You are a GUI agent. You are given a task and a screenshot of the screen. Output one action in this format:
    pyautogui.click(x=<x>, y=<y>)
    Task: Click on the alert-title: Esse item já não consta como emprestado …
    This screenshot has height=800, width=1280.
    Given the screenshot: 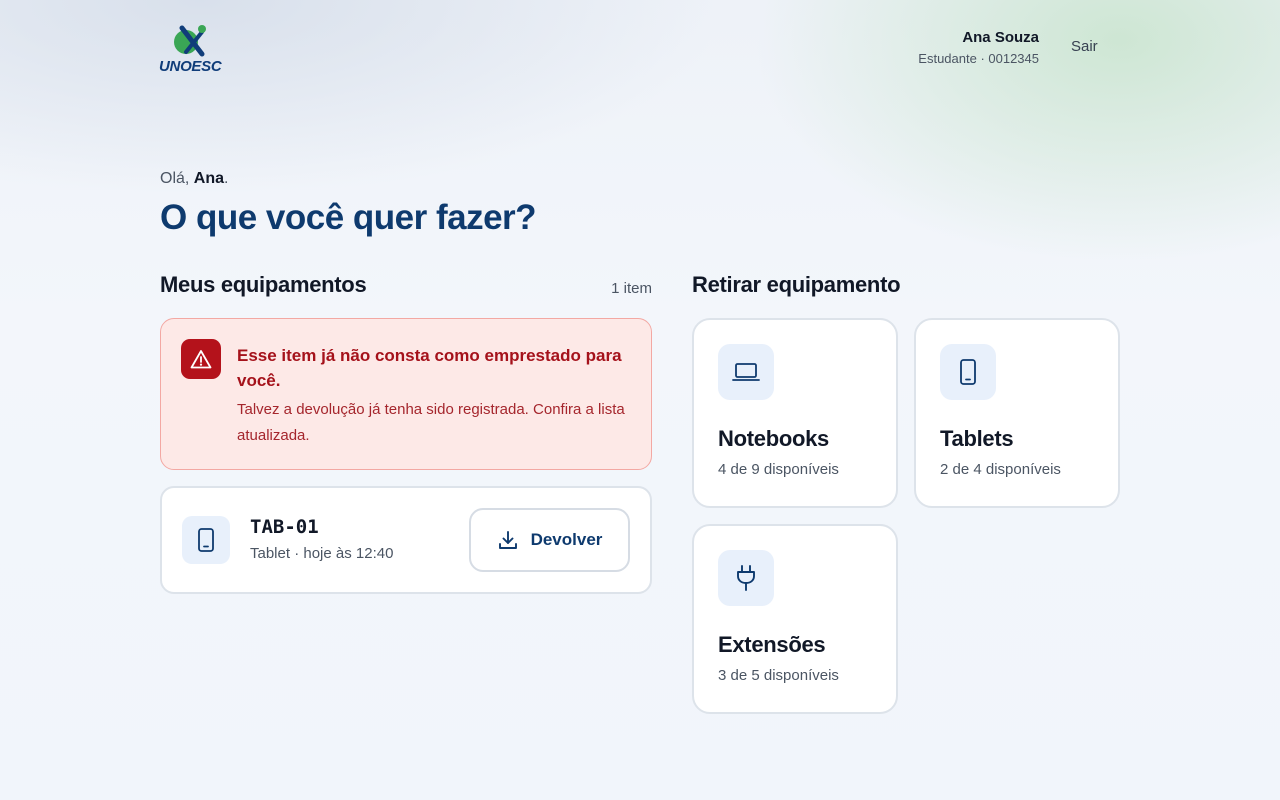 What is the action you would take?
    pyautogui.click(x=429, y=368)
    